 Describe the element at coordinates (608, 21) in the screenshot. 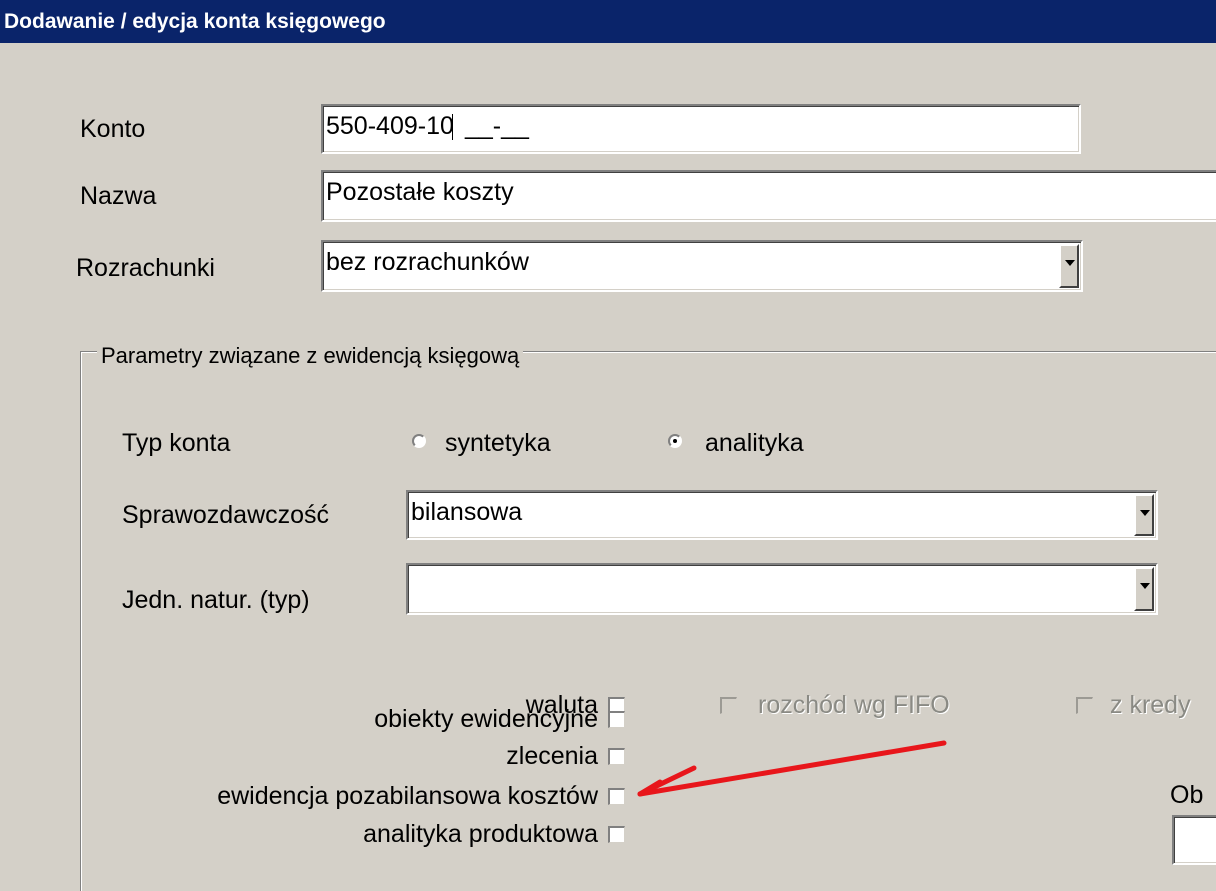

I see `title-bar: Dodawanie / edycja konta księgowego` at that location.